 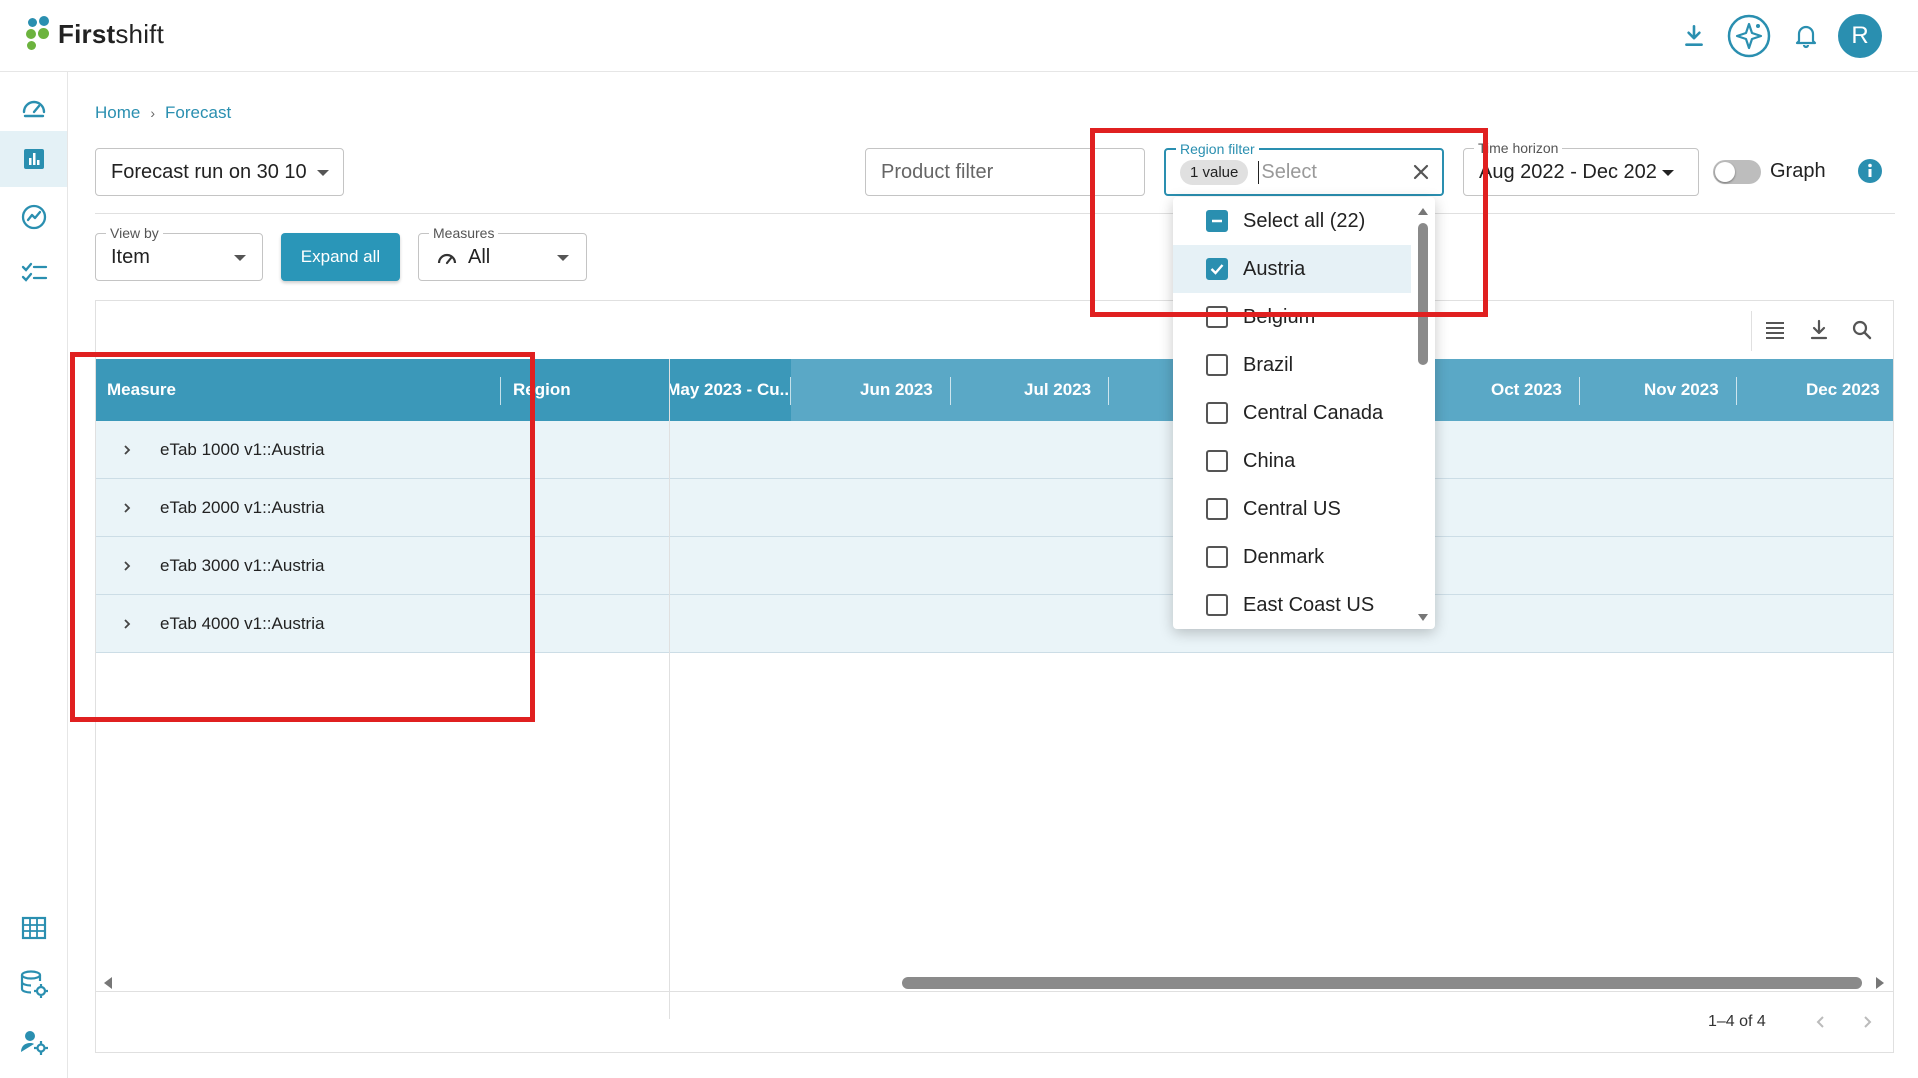 What do you see at coordinates (1843, 390) in the screenshot?
I see `col-dec-2023: Dec 2023` at bounding box center [1843, 390].